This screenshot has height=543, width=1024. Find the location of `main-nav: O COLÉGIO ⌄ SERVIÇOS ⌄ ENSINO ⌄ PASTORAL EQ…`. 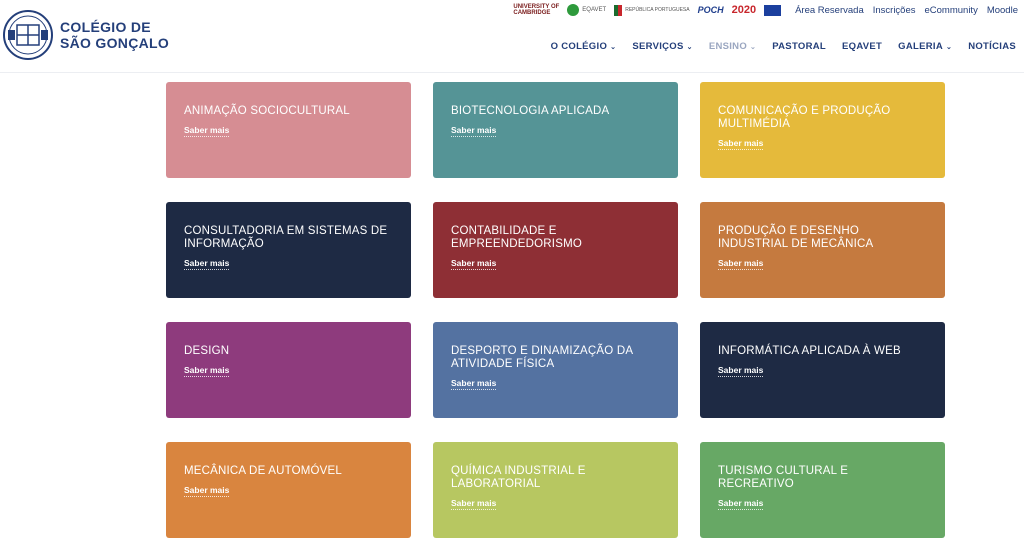

main-nav: O COLÉGIO ⌄ SERVIÇOS ⌄ ENSINO ⌄ PASTORAL EQ… is located at coordinates (775, 46).